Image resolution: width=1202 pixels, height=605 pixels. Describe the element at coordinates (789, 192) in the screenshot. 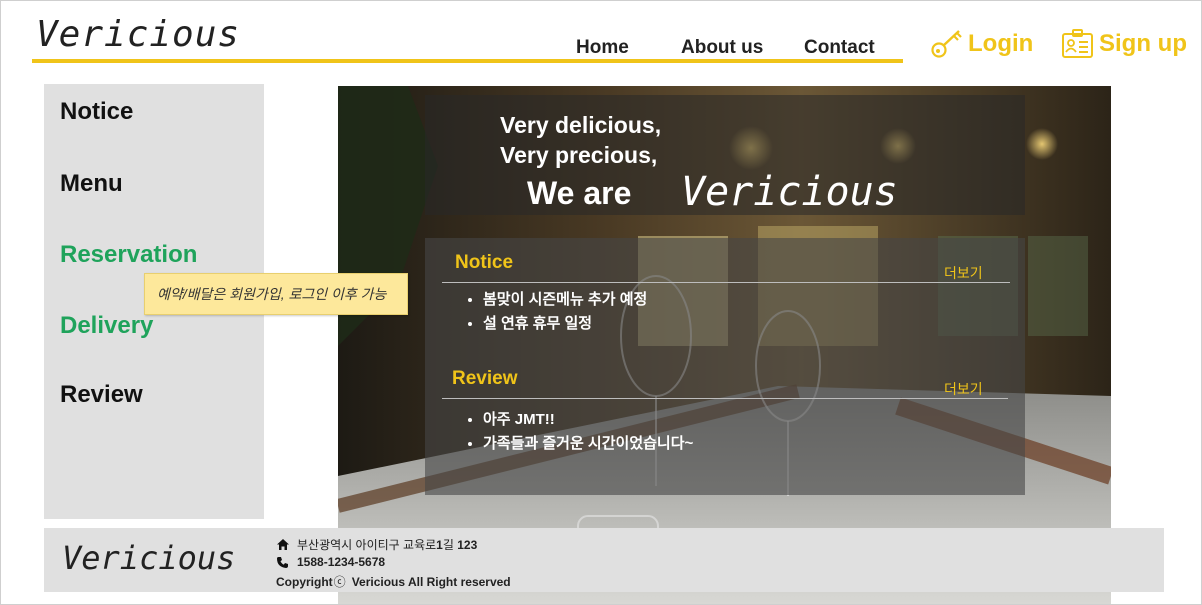

I see `hero-brand: Vericious` at that location.